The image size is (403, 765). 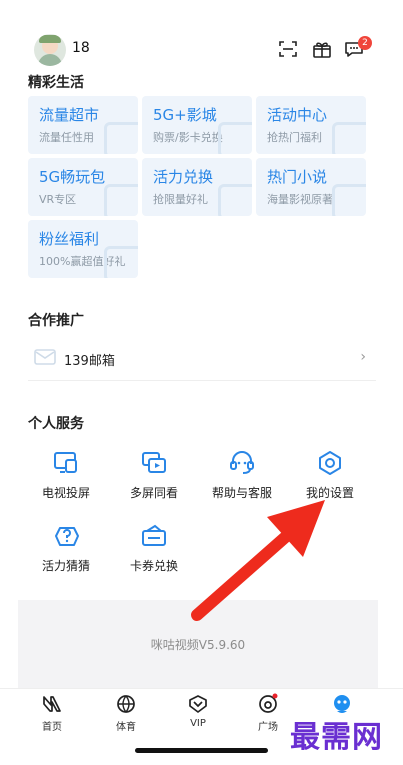 What do you see at coordinates (188, 137) in the screenshot?
I see `tile-subtitle: 购票/影卡兑换` at bounding box center [188, 137].